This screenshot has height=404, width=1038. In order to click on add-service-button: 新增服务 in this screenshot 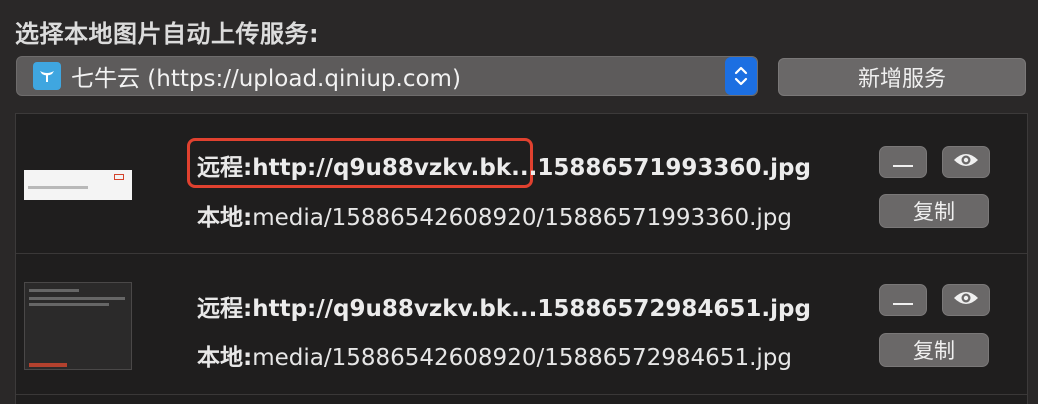, I will do `click(902, 77)`.